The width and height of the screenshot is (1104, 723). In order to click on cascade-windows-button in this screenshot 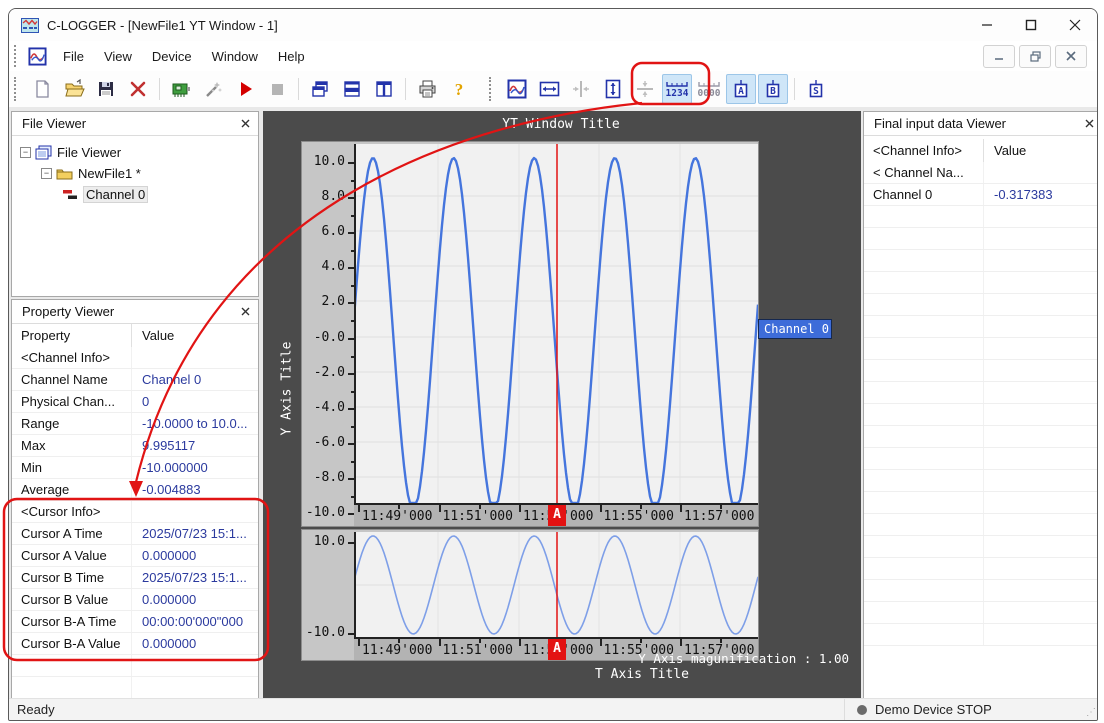, I will do `click(320, 89)`.